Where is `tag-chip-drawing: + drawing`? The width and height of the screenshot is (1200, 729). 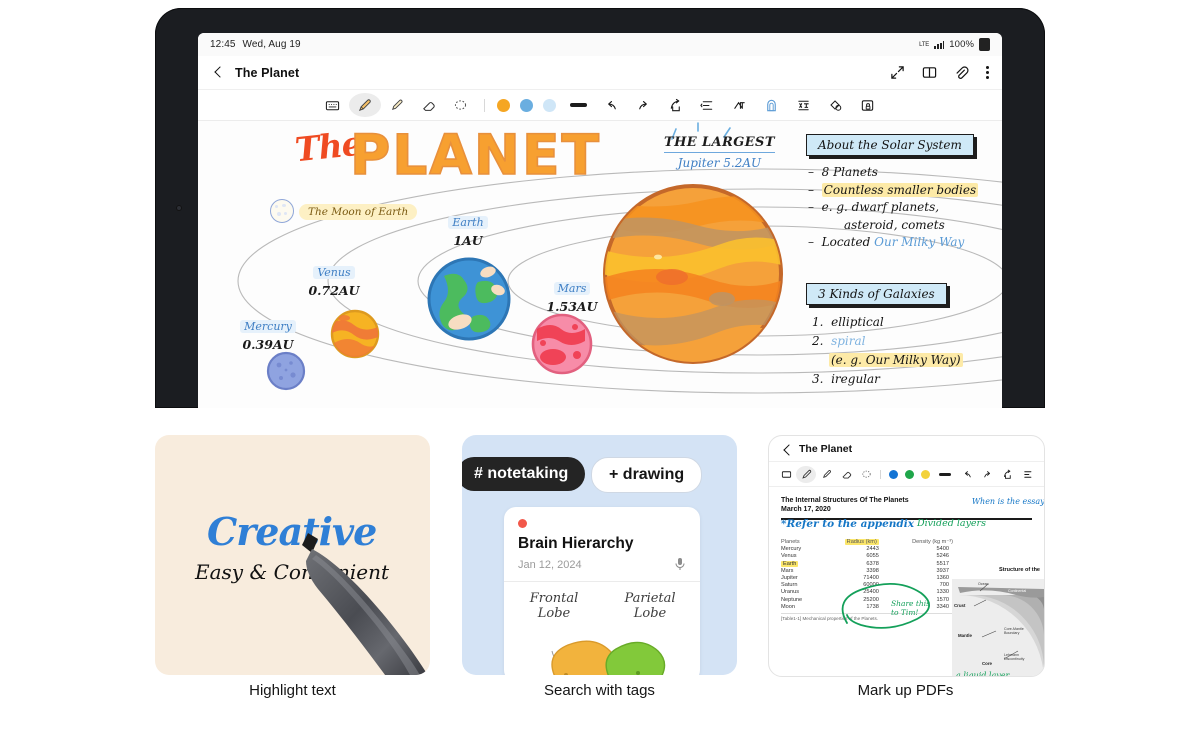 tag-chip-drawing: + drawing is located at coordinates (647, 475).